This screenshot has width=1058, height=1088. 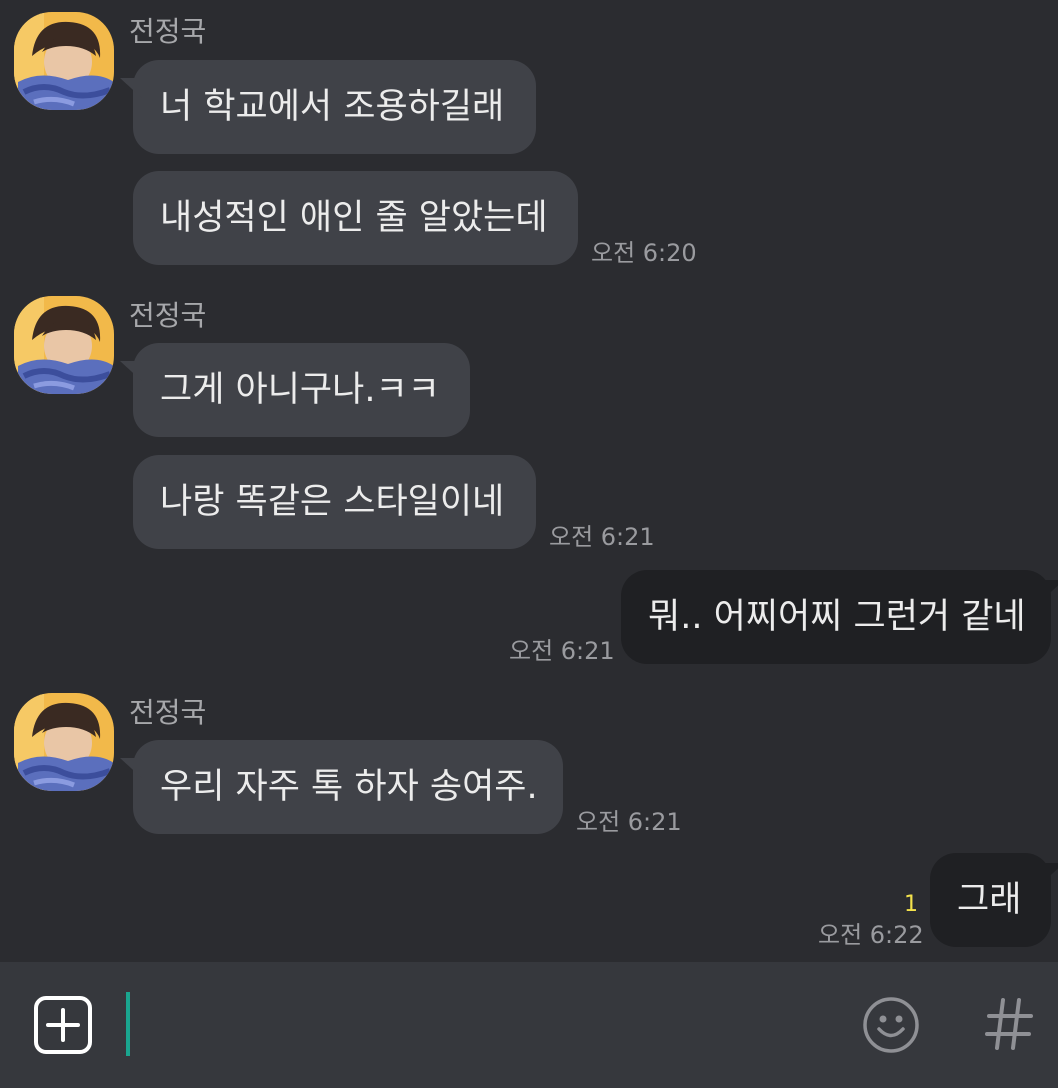 I want to click on incoming-message-bubble: 내성적인 애인 줄 알았는데, so click(x=355, y=218).